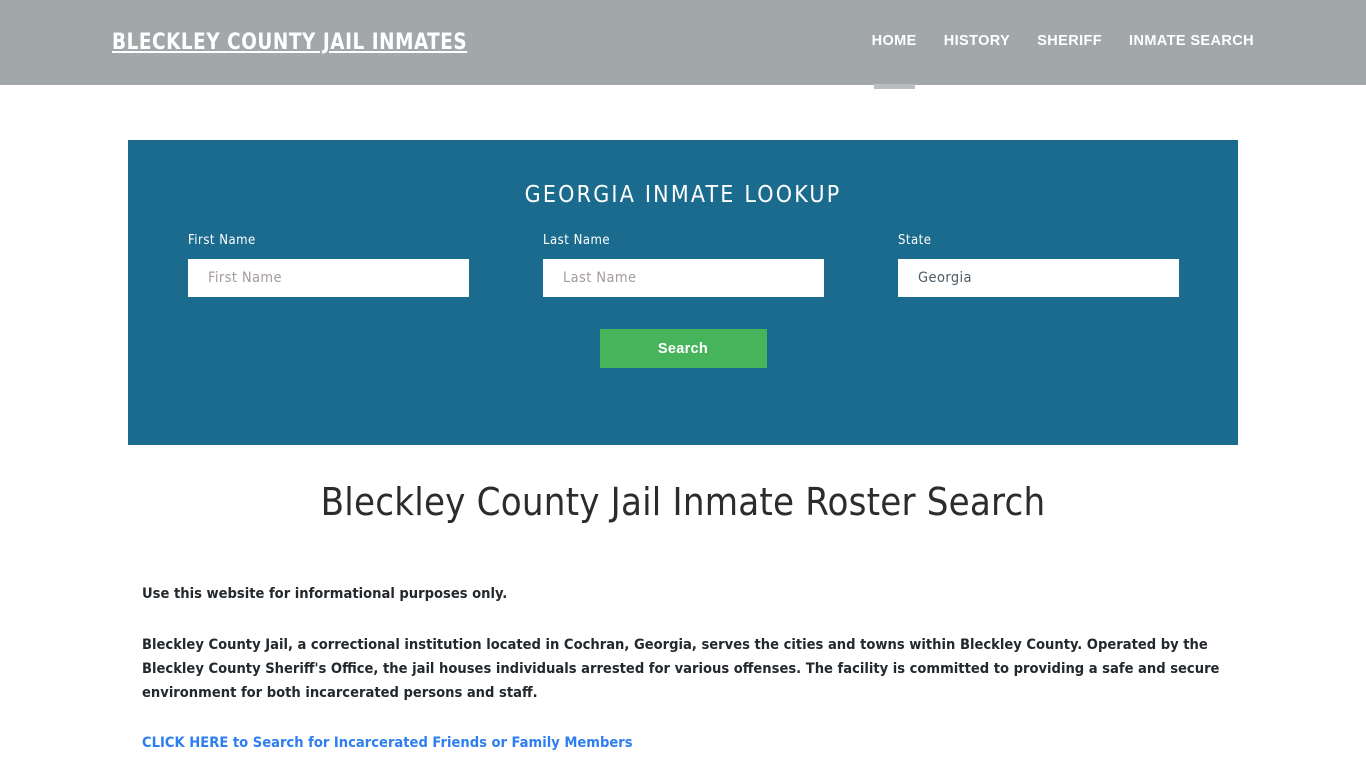  Describe the element at coordinates (977, 43) in the screenshot. I see `nav-item-history: HISTORY` at that location.